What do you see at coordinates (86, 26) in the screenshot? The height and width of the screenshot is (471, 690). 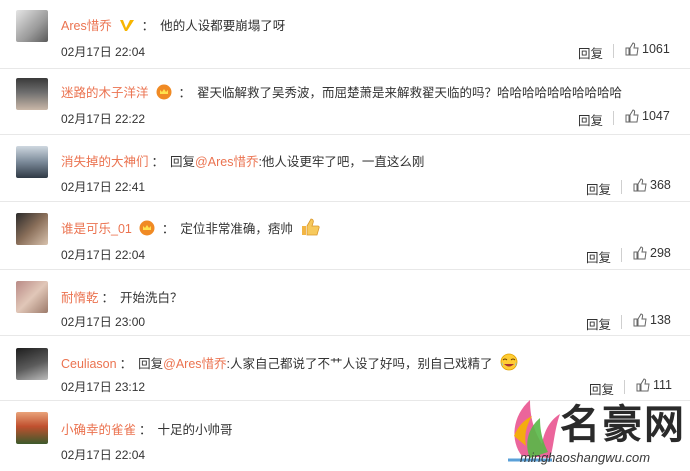 I see `comment-username: Ares惜乔` at bounding box center [86, 26].